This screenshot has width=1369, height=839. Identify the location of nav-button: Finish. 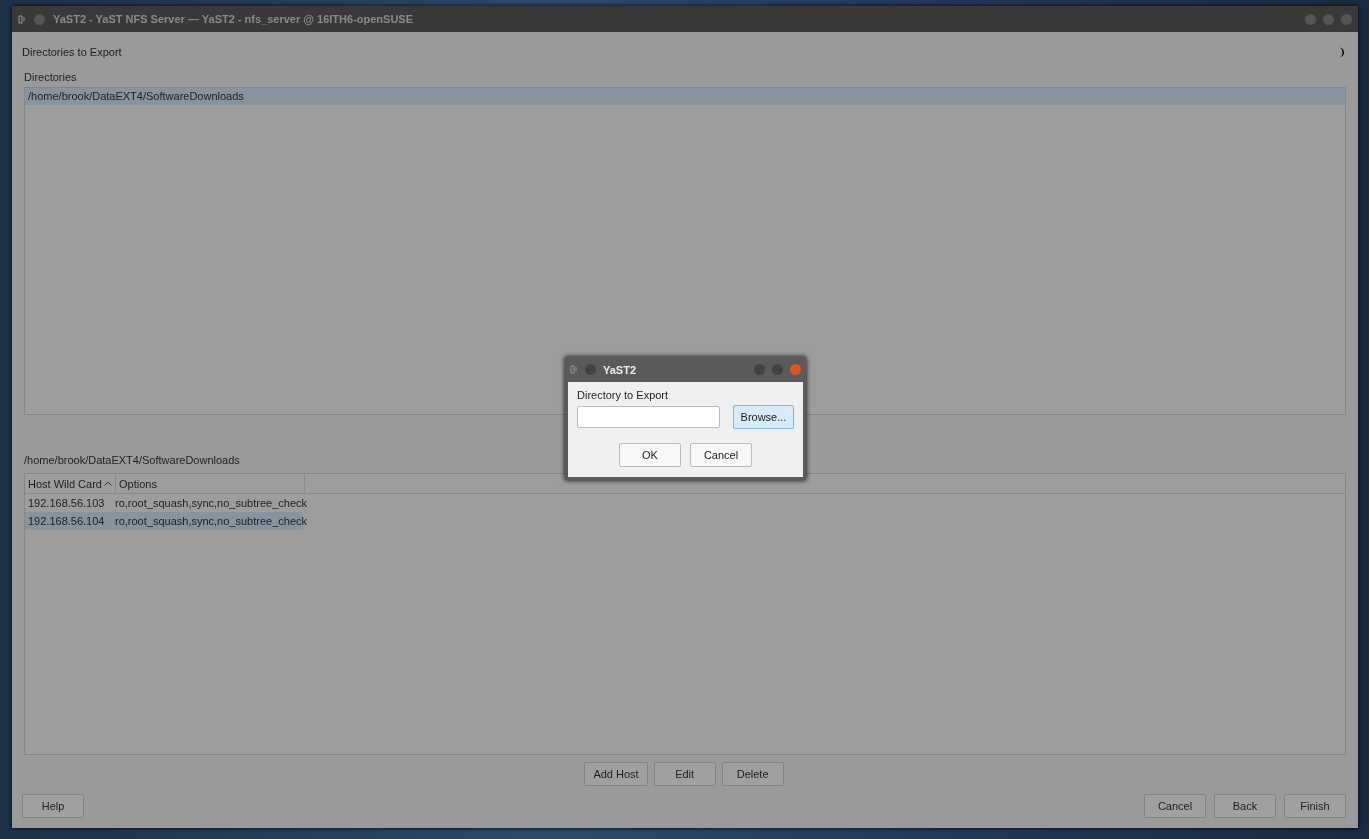
(1315, 806).